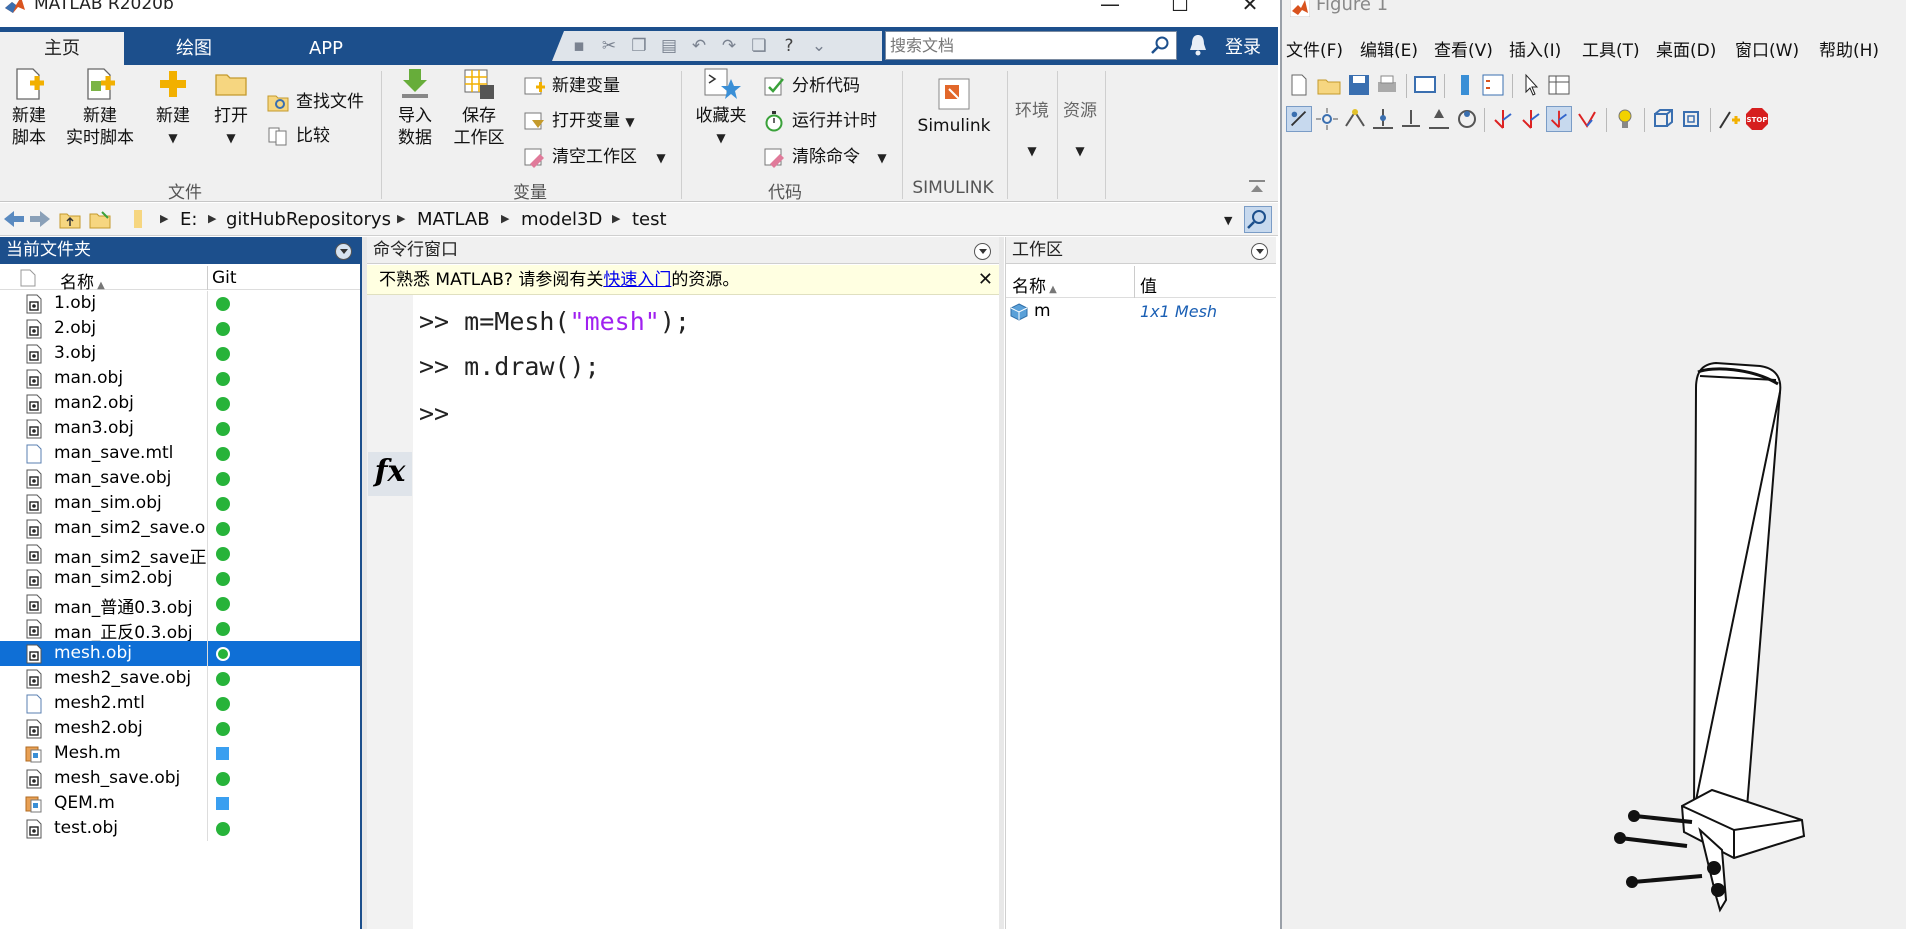 The width and height of the screenshot is (1906, 929). What do you see at coordinates (100, 108) in the screenshot?
I see `new-live-script-button: 新建 实时脚本` at bounding box center [100, 108].